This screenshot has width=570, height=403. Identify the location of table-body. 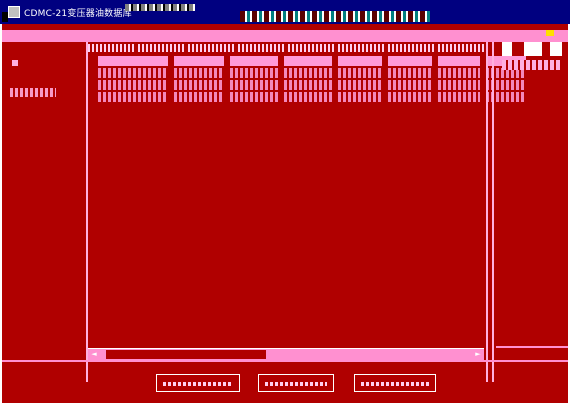
(312, 81).